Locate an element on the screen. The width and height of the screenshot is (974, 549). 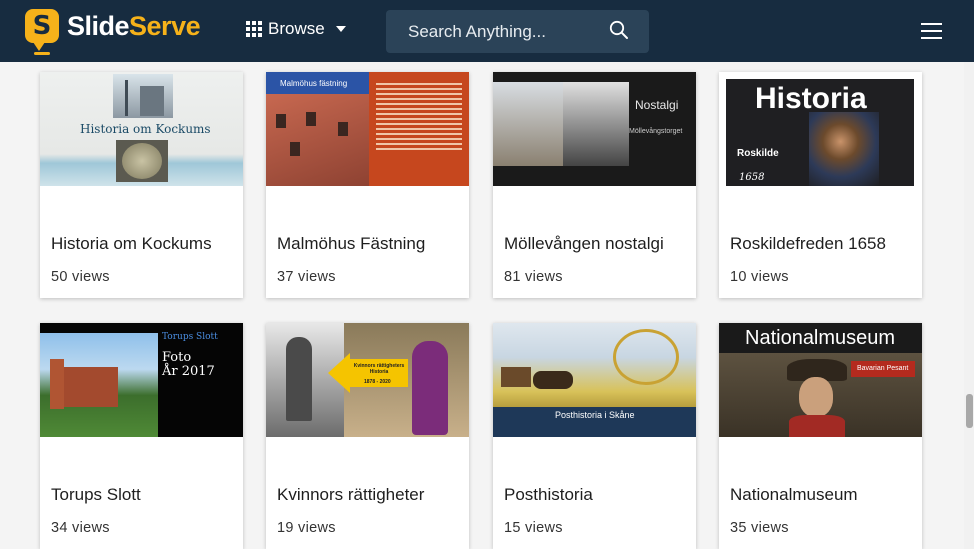
view-count: 81 views is located at coordinates (533, 277).